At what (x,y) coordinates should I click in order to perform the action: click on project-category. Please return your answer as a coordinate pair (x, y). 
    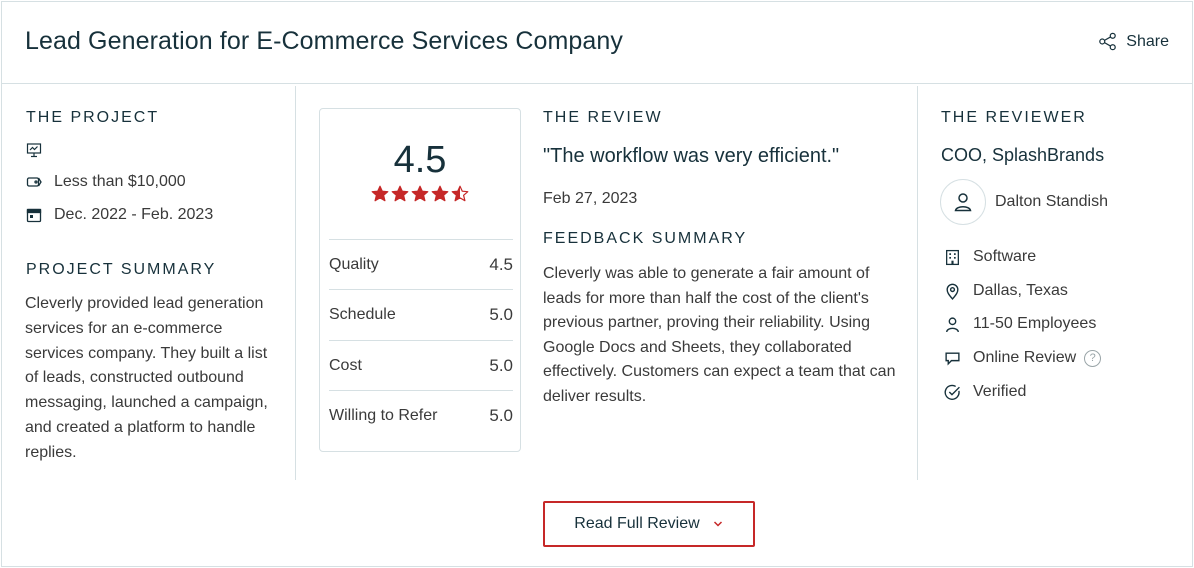
    Looking at the image, I should click on (34, 150).